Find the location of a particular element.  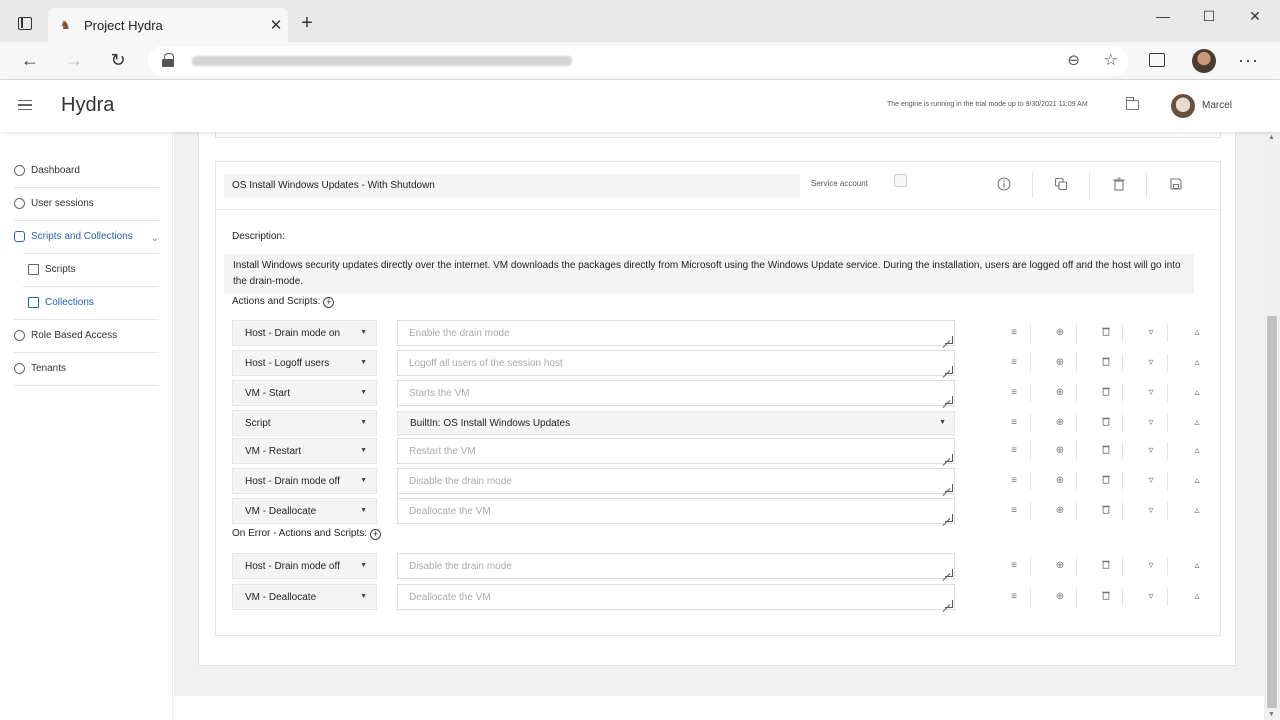

back-button: ← is located at coordinates (30, 60).